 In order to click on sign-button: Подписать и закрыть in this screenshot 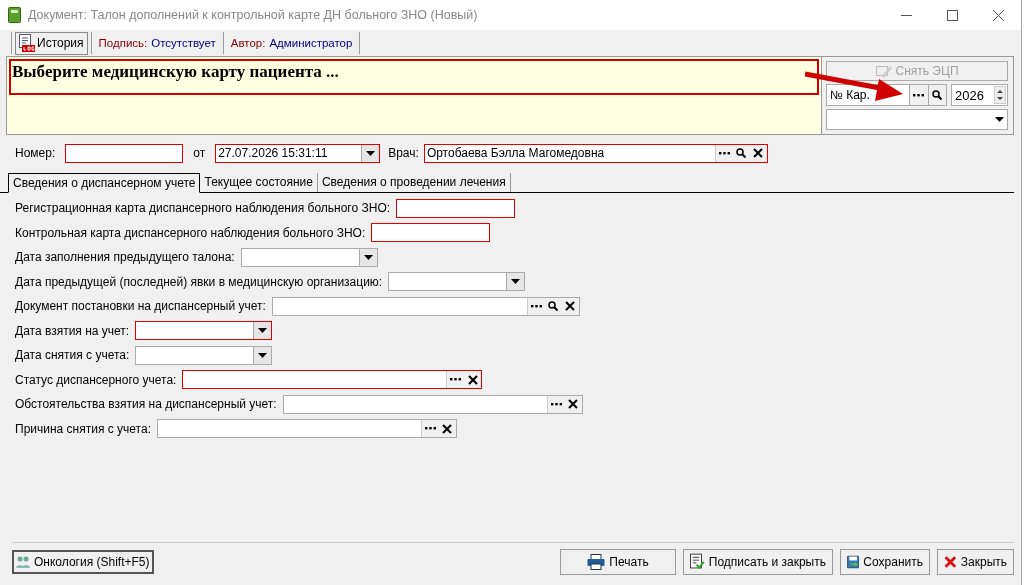, I will do `click(758, 561)`.